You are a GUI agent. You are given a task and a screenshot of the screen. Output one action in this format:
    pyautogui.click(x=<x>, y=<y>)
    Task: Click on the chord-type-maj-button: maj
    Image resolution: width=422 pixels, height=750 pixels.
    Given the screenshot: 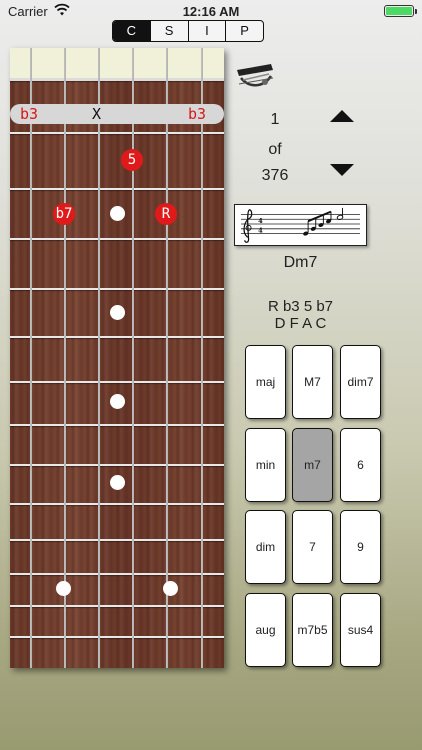 What is the action you would take?
    pyautogui.click(x=265, y=382)
    